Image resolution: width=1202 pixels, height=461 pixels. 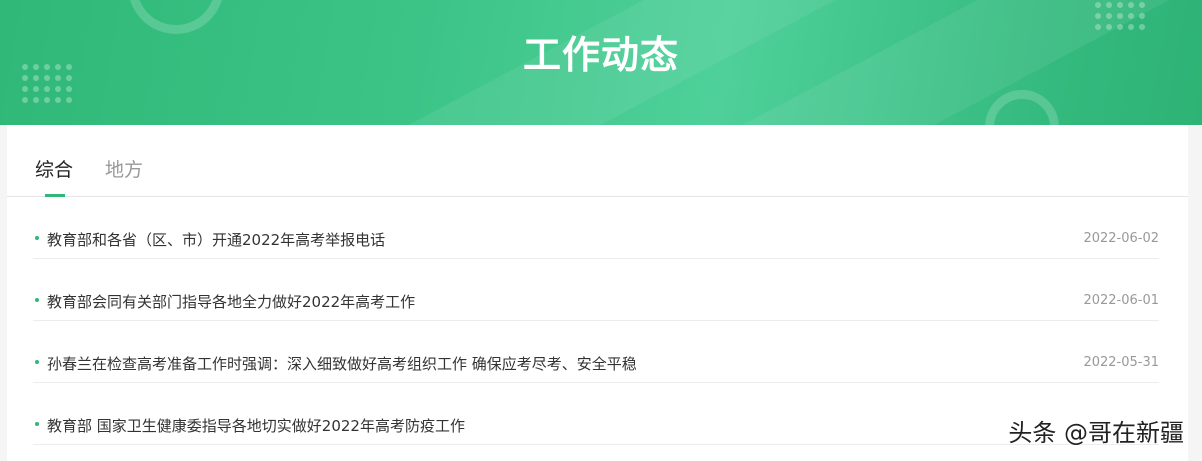 I want to click on page-title: 工作动态, so click(x=600, y=55).